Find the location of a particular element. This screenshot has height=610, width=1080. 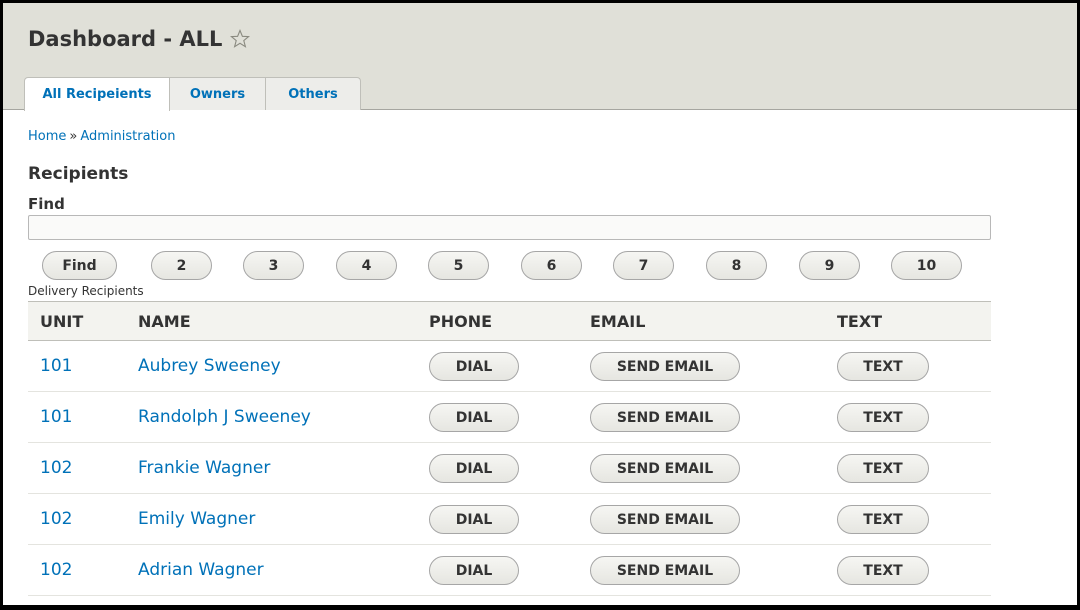

name-link: Adrian Wagner is located at coordinates (201, 570).